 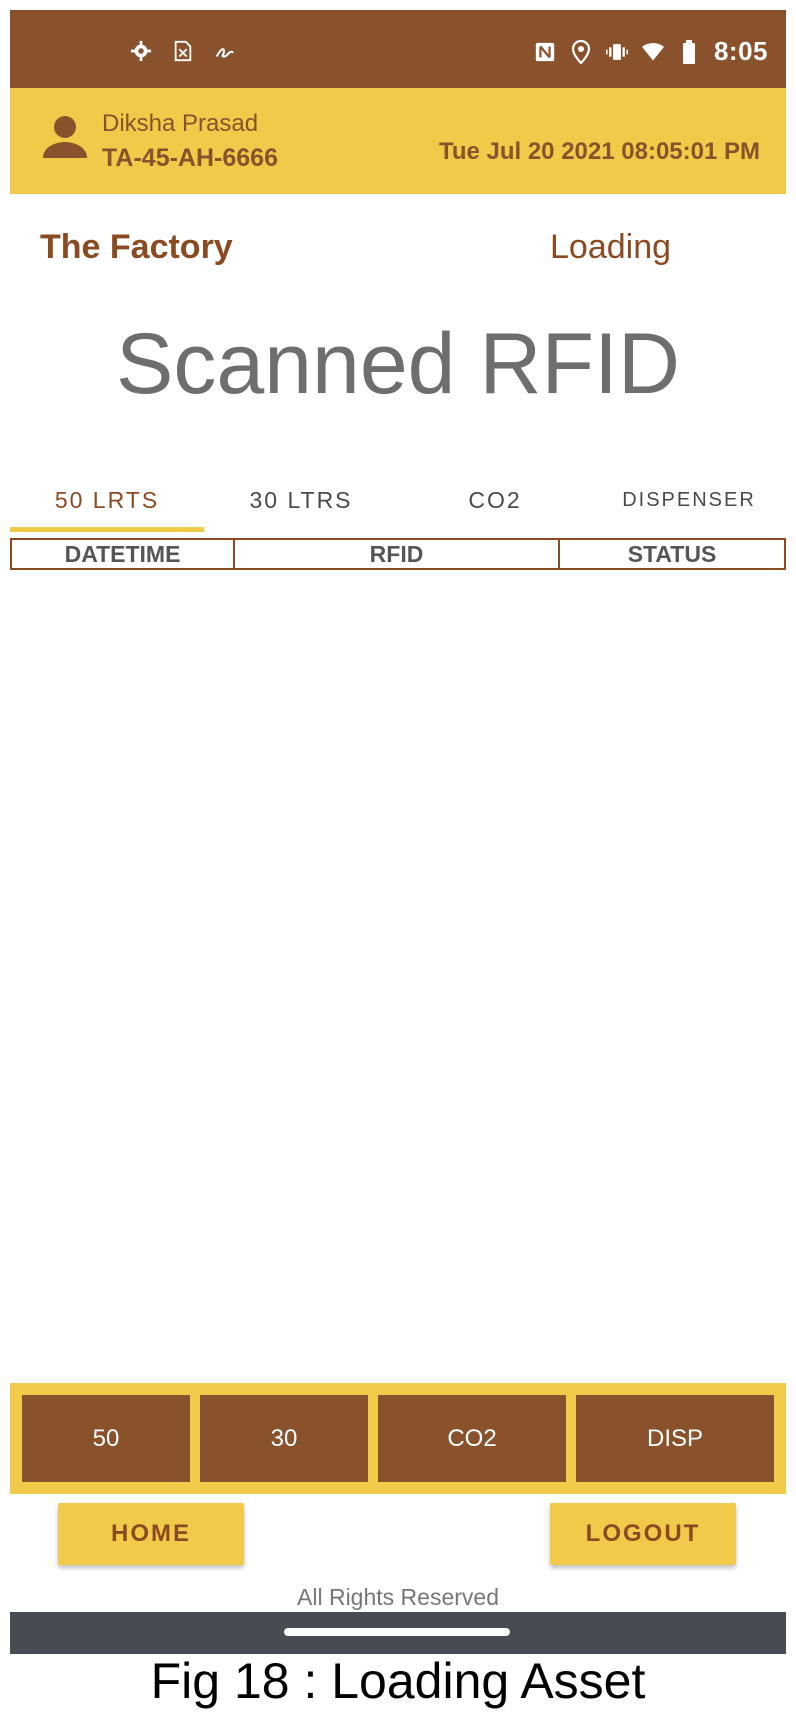 What do you see at coordinates (472, 1438) in the screenshot?
I see `asset-co2-button: CO2` at bounding box center [472, 1438].